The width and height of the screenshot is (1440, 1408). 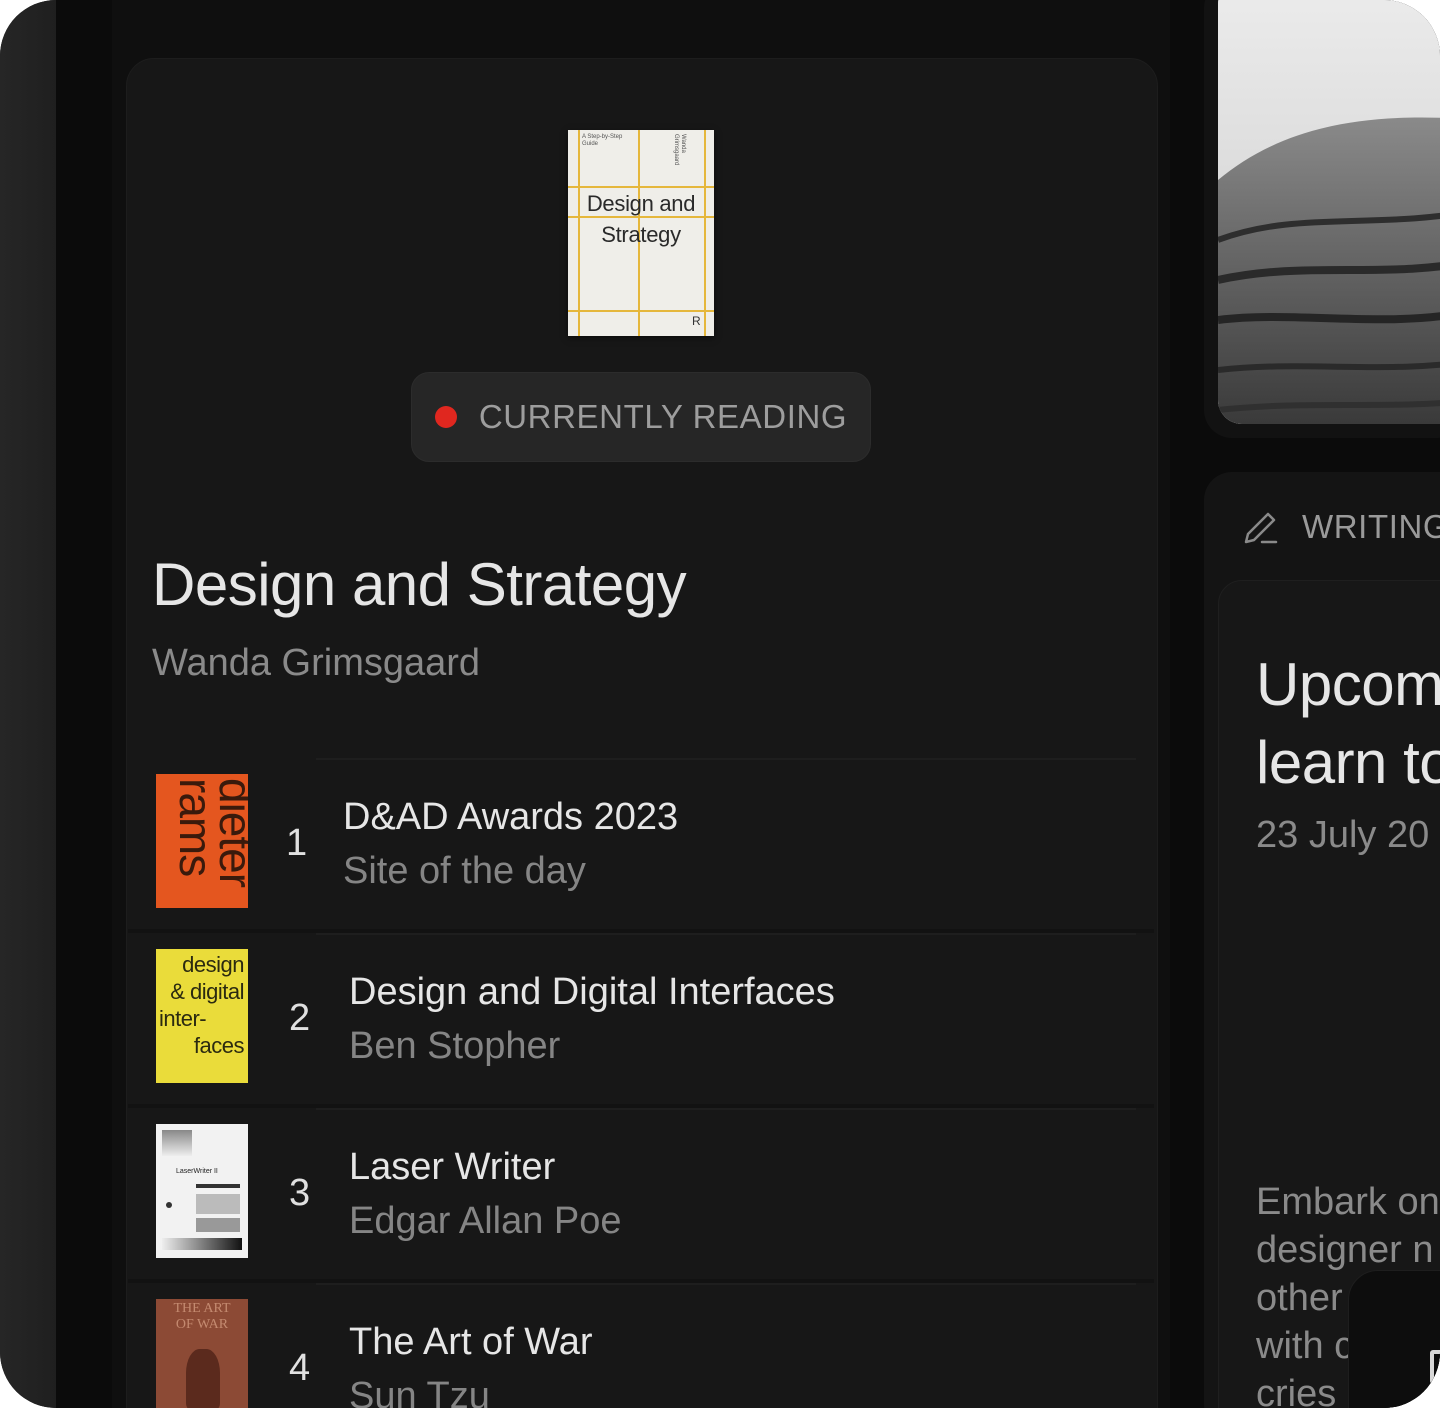 I want to click on publisher-mark: R, so click(x=696, y=321).